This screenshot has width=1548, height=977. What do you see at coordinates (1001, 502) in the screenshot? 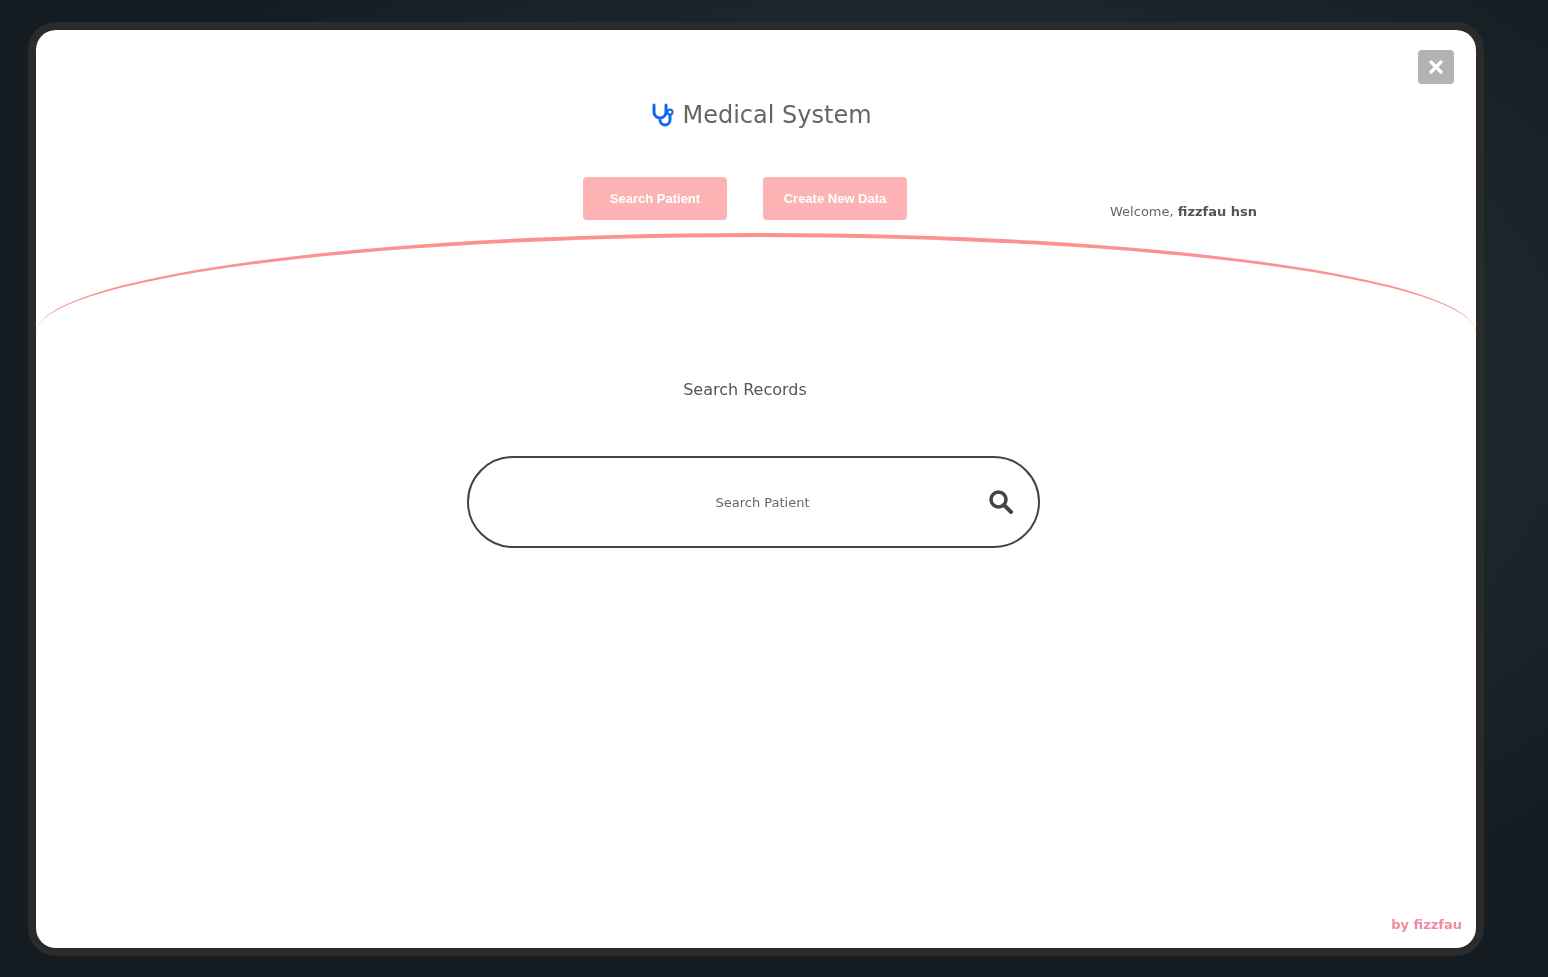
I see `search-icon` at bounding box center [1001, 502].